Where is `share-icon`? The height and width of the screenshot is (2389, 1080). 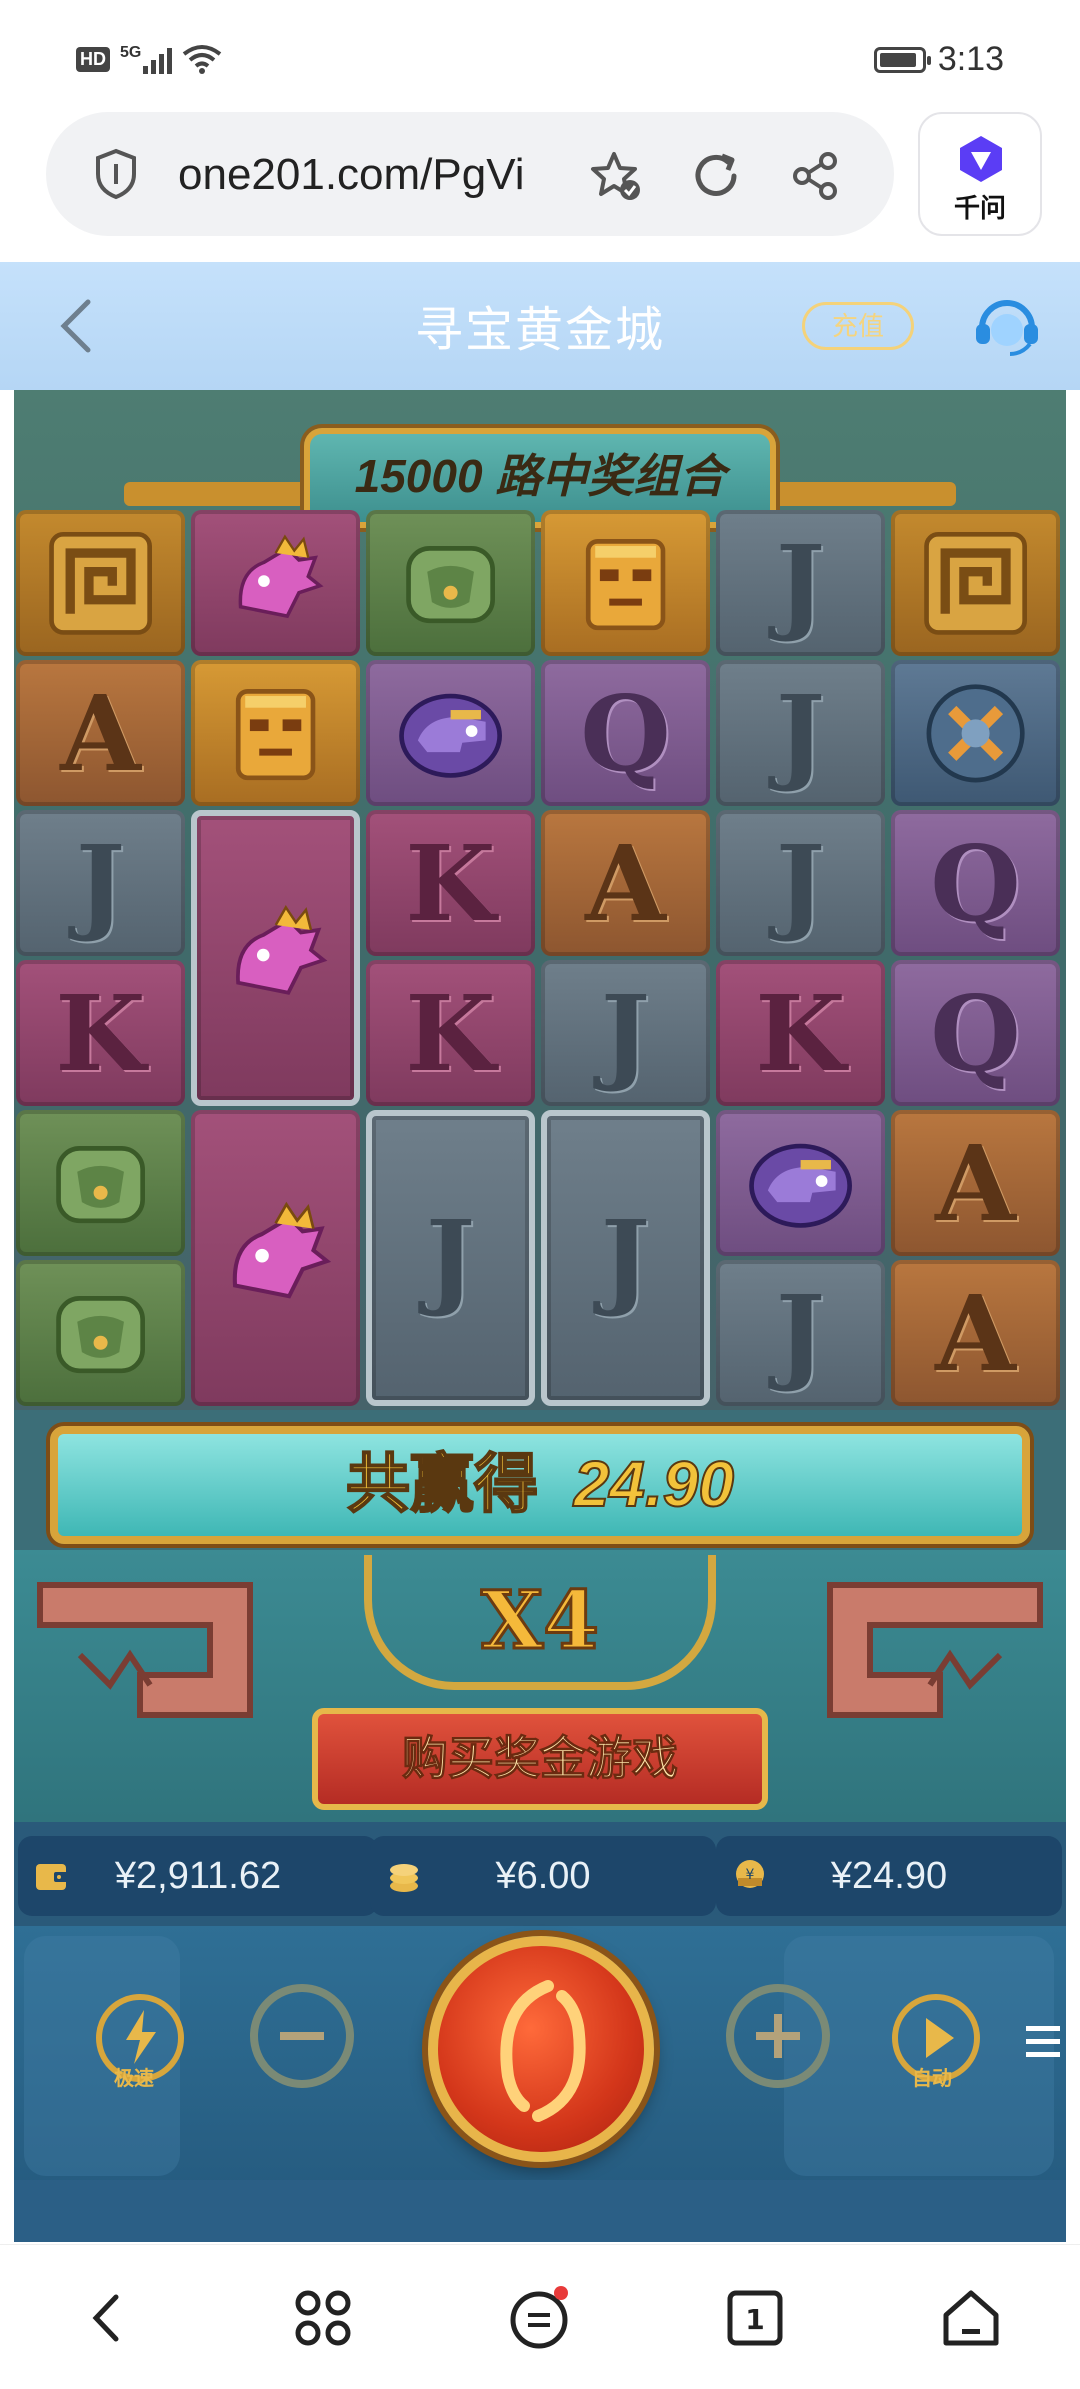
share-icon is located at coordinates (816, 176).